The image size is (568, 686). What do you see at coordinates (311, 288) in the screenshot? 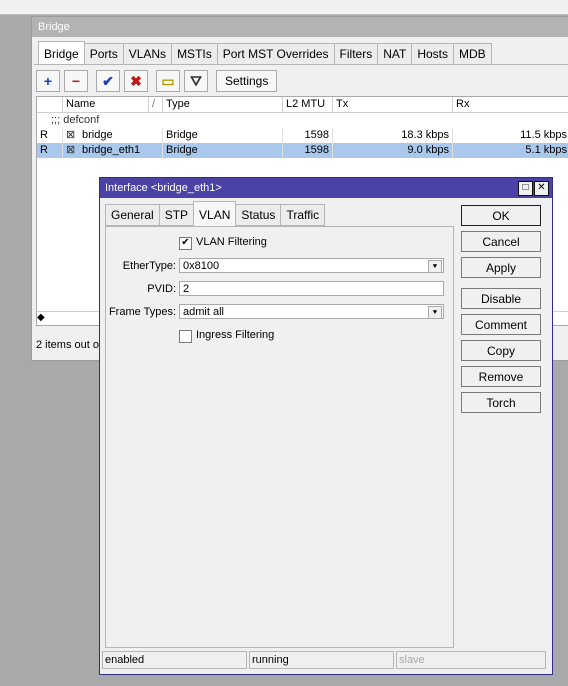
I see `pvid-input: 2` at bounding box center [311, 288].